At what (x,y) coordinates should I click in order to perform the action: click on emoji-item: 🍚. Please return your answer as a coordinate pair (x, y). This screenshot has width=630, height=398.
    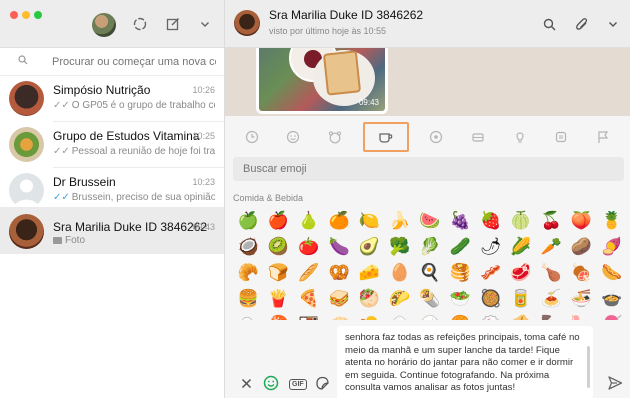
    Looking at the image, I should click on (430, 316).